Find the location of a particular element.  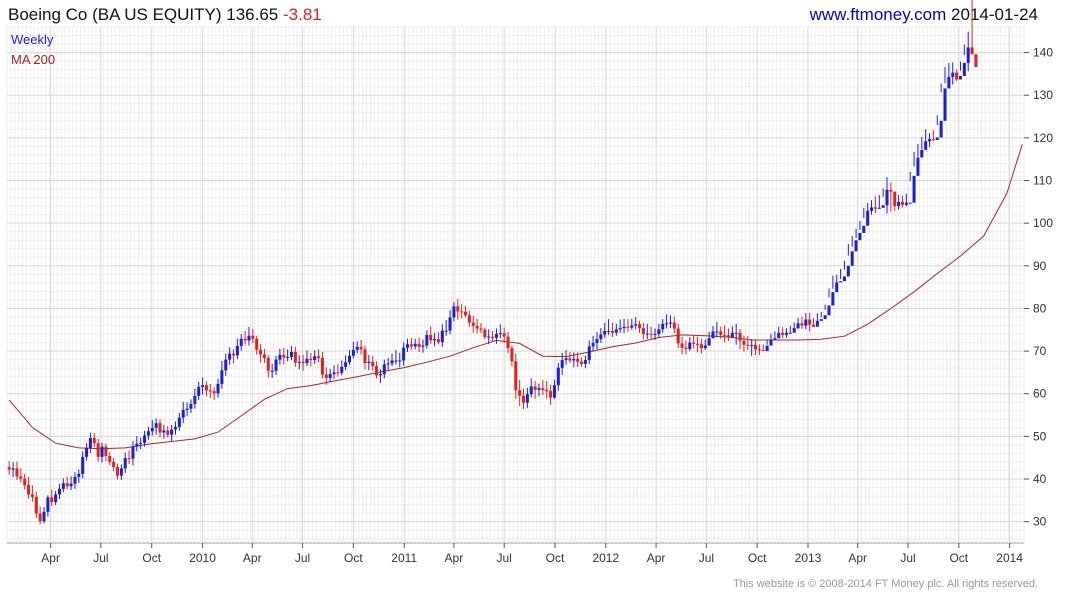

y-tick-label: 30 is located at coordinates (1040, 522).